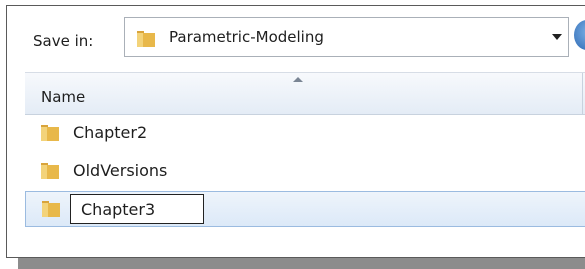  I want to click on rename-input: Chapter3, so click(137, 209).